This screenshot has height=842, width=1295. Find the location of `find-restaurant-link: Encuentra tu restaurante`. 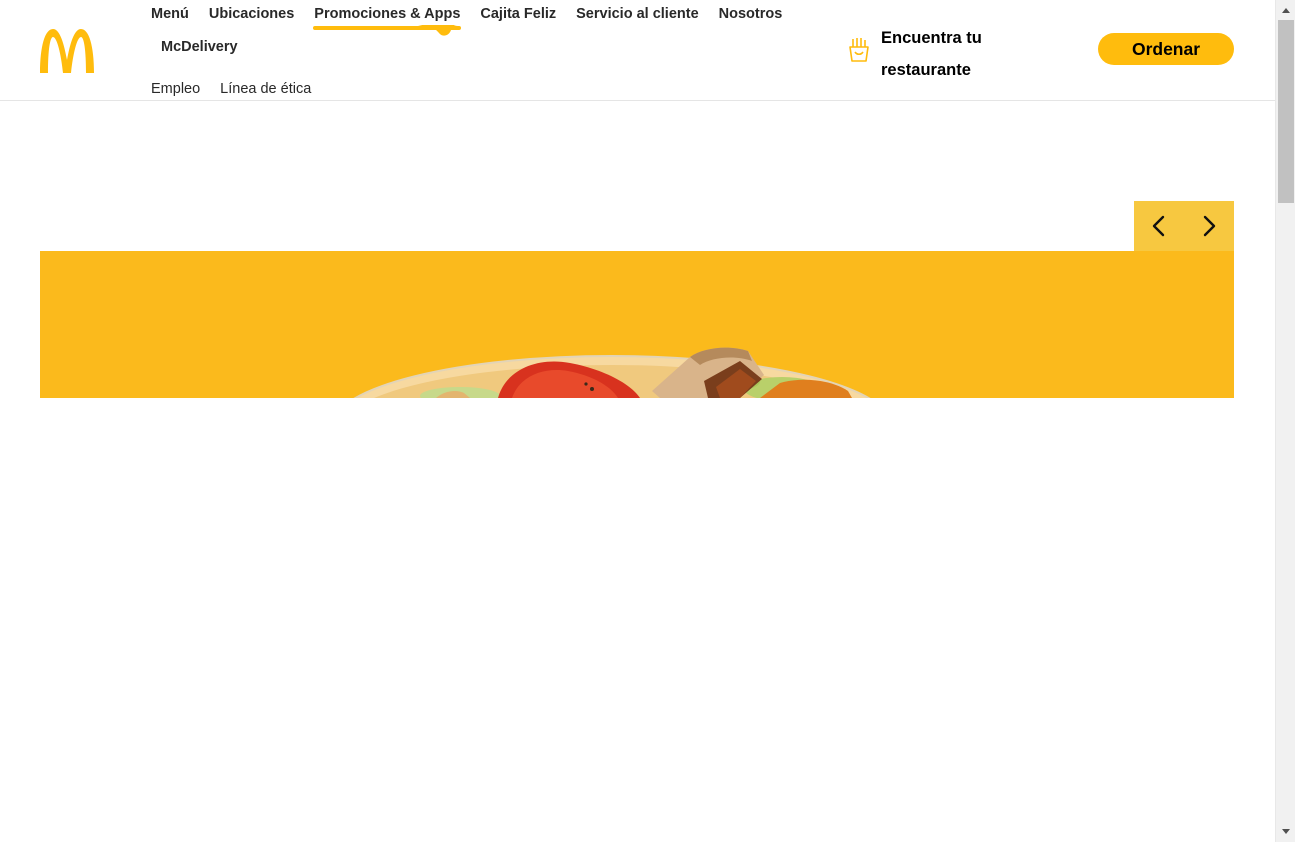

find-restaurant-link: Encuentra tu restaurante is located at coordinates (929, 54).